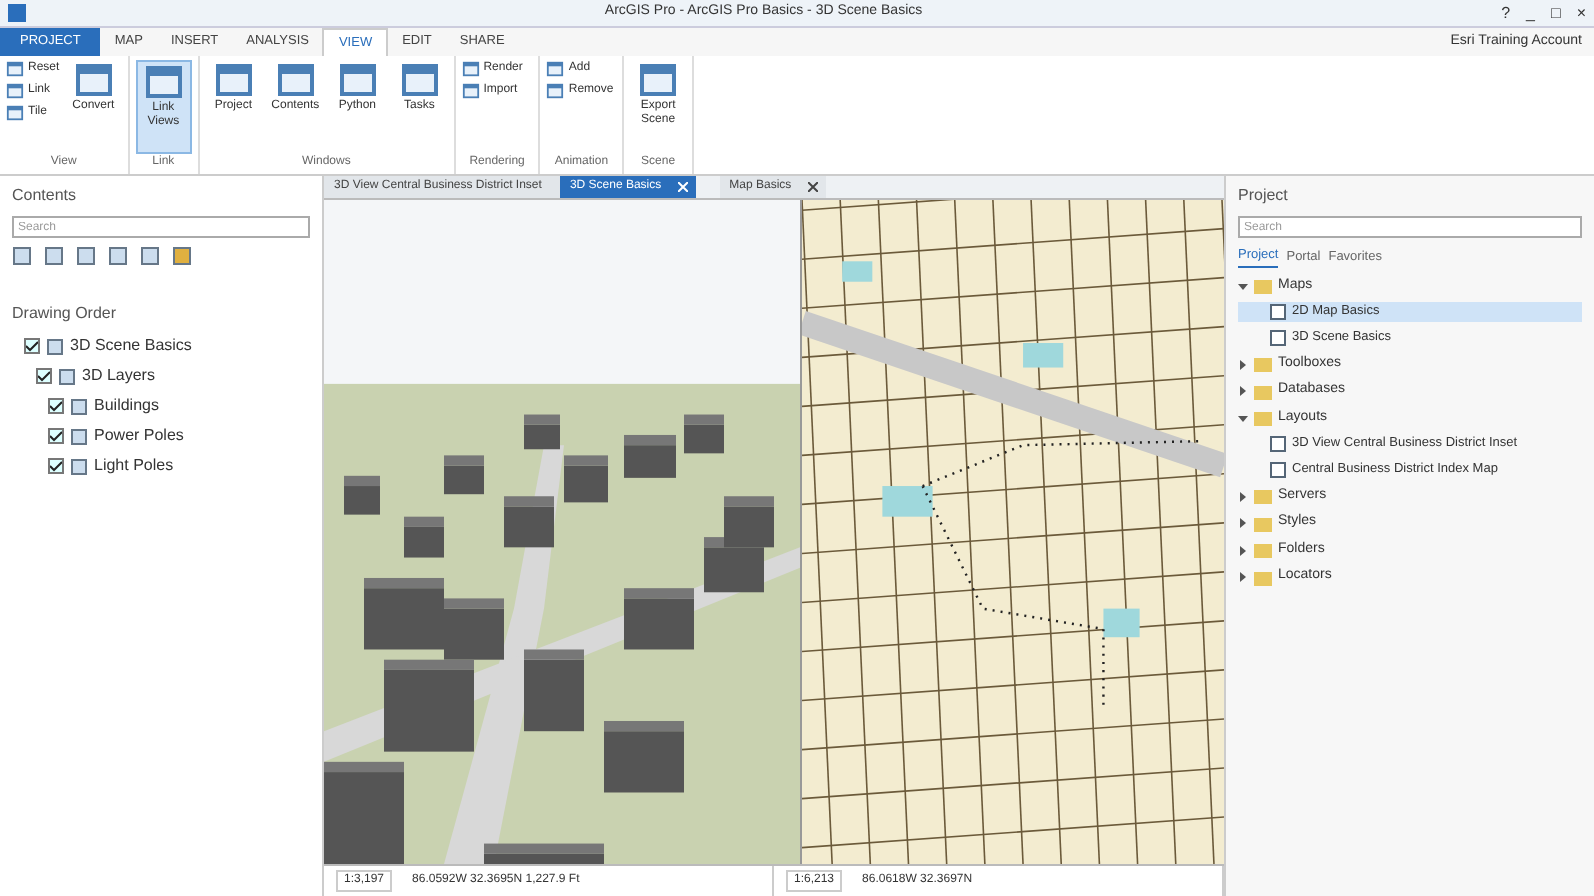 Image resolution: width=1594 pixels, height=896 pixels. I want to click on app-icon, so click(17, 13).